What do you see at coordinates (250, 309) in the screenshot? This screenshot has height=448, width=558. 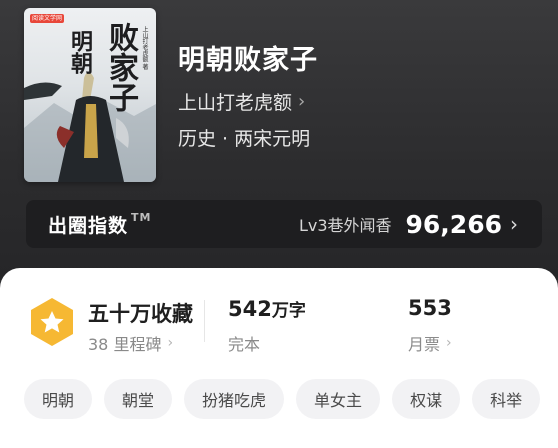 I see `word-count-number: 542` at bounding box center [250, 309].